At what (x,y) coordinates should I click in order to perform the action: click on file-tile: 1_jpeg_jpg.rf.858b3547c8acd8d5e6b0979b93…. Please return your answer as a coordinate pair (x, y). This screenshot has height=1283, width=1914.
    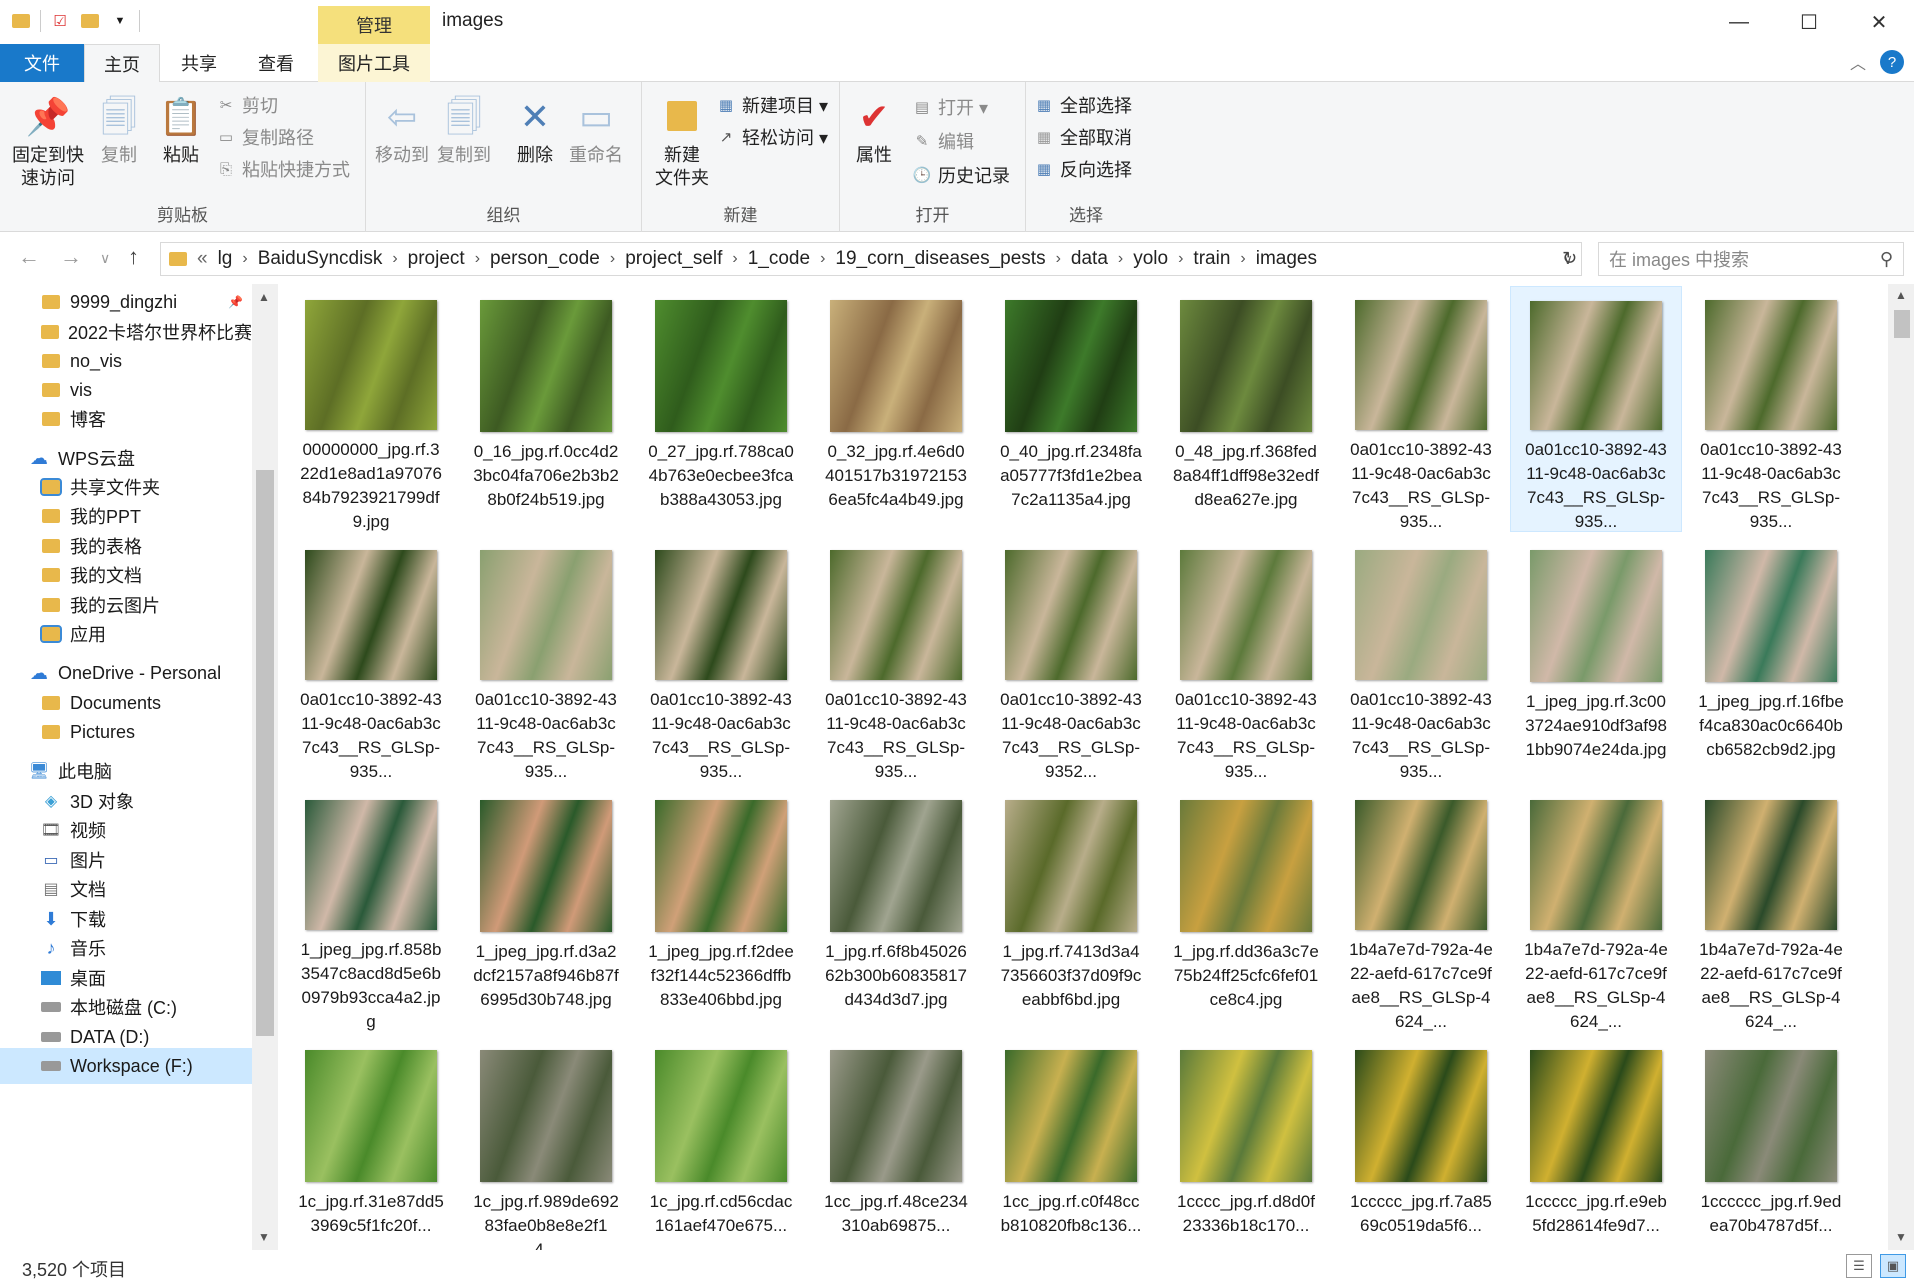
    Looking at the image, I should click on (371, 909).